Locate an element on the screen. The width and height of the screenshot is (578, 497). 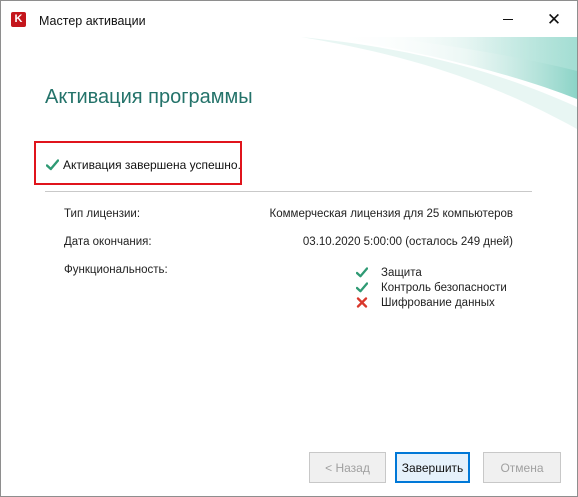
close-button: ✕ is located at coordinates (554, 19).